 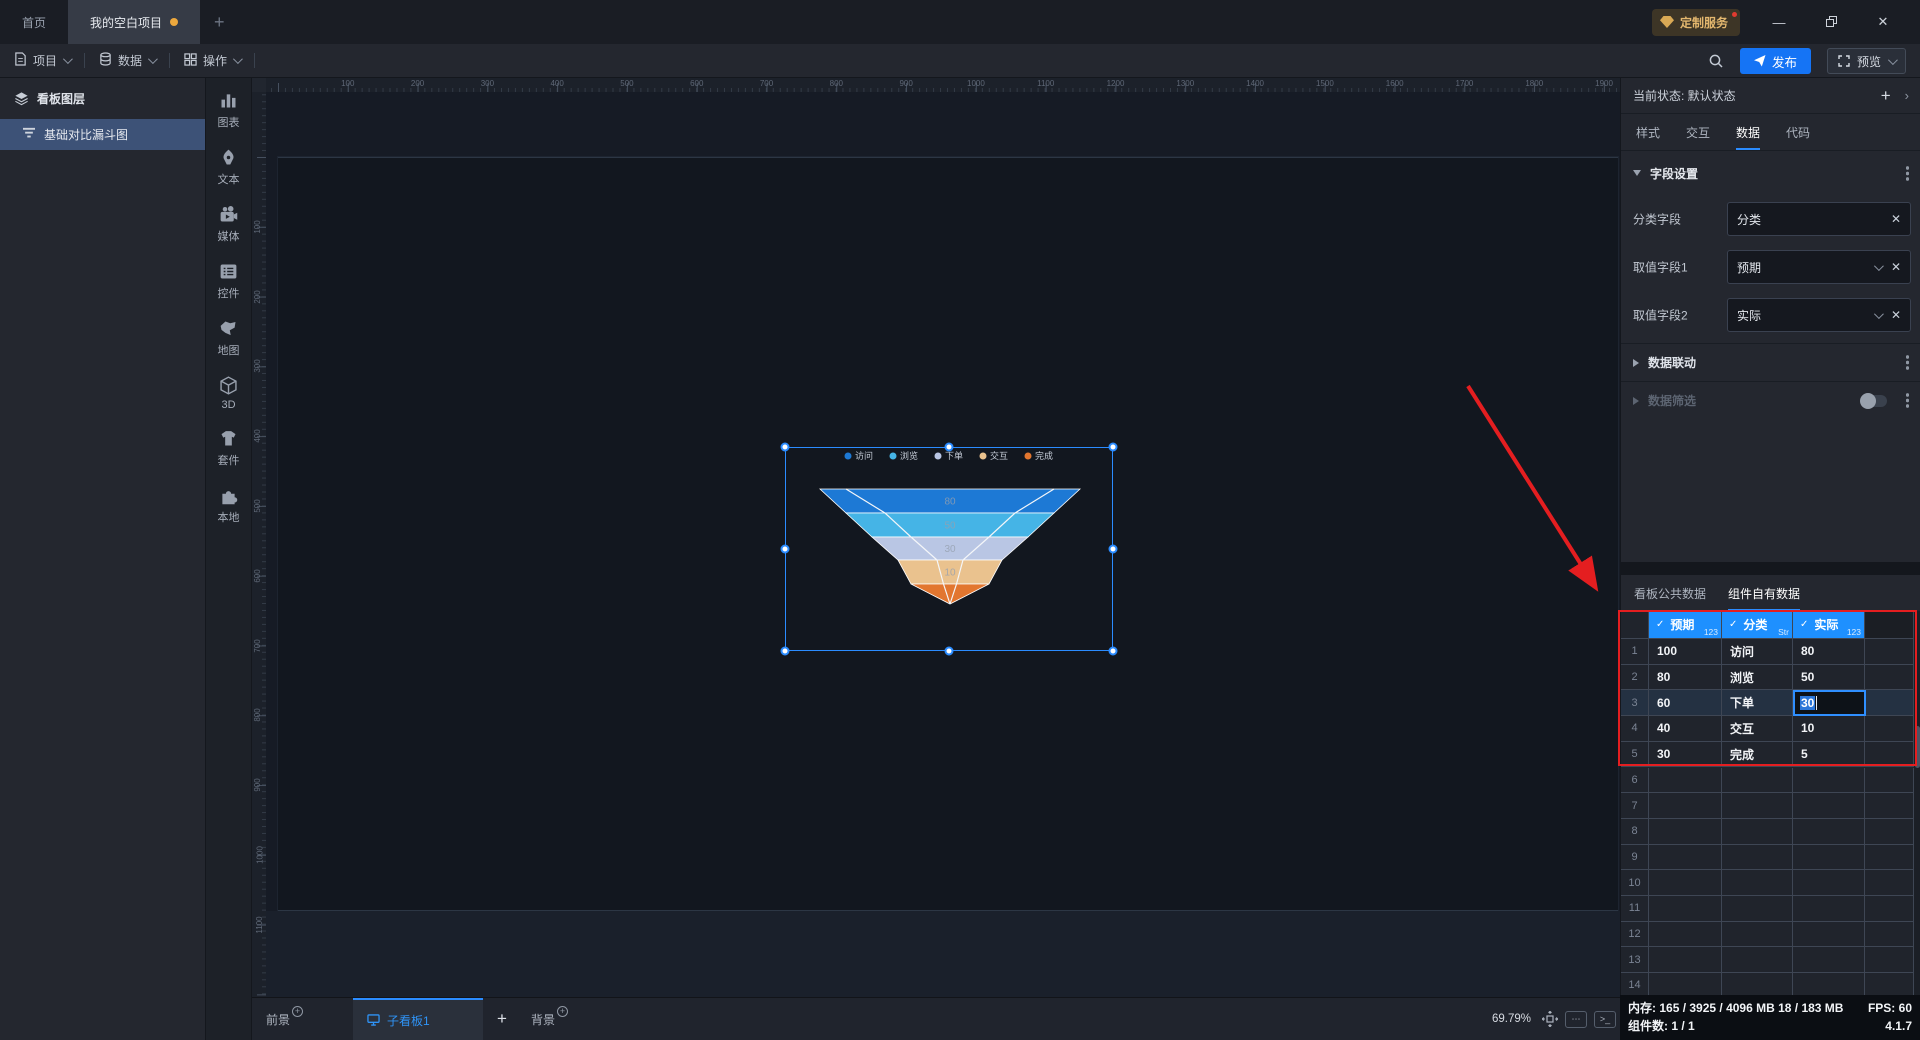 I want to click on section-toggle, so click(x=1873, y=400).